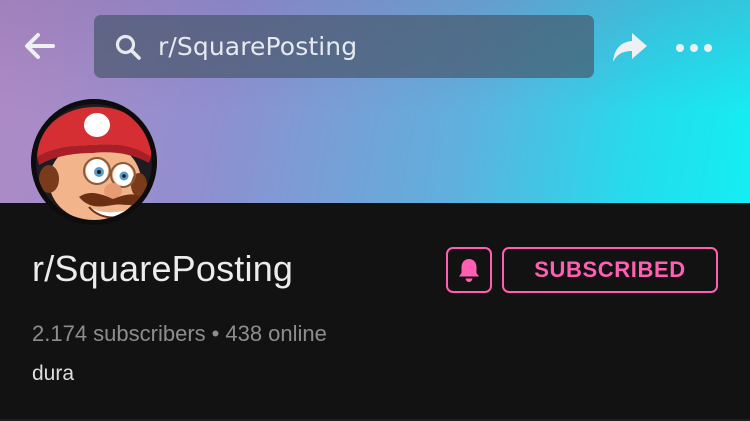 The width and height of the screenshot is (750, 421). What do you see at coordinates (119, 333) in the screenshot?
I see `subscriber-count: 2.174 subscribers` at bounding box center [119, 333].